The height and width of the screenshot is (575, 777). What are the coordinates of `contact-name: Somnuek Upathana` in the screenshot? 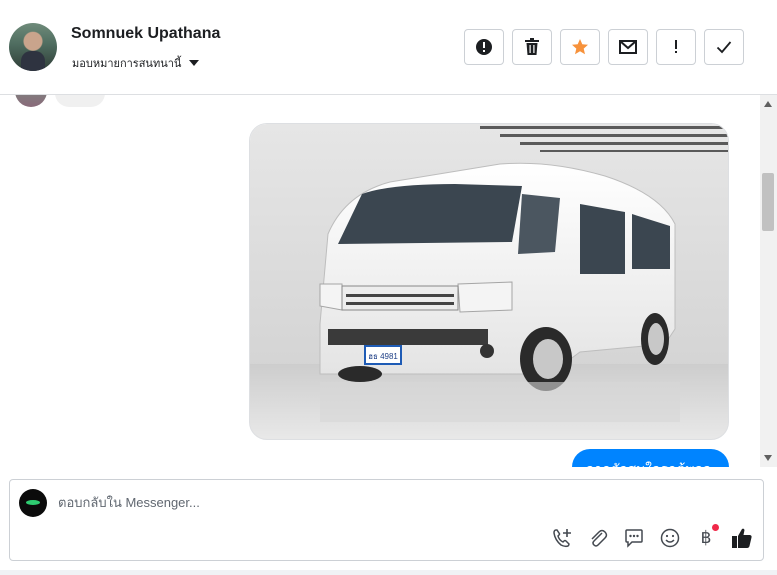 It's located at (145, 34).